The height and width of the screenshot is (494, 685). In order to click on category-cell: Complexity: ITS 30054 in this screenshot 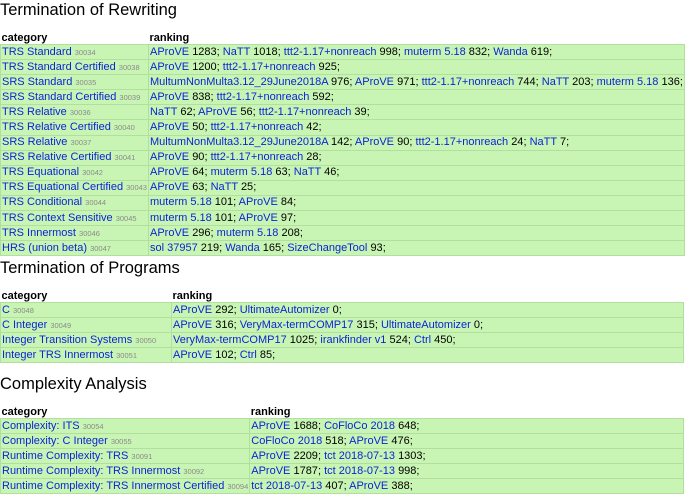, I will do `click(125, 426)`.